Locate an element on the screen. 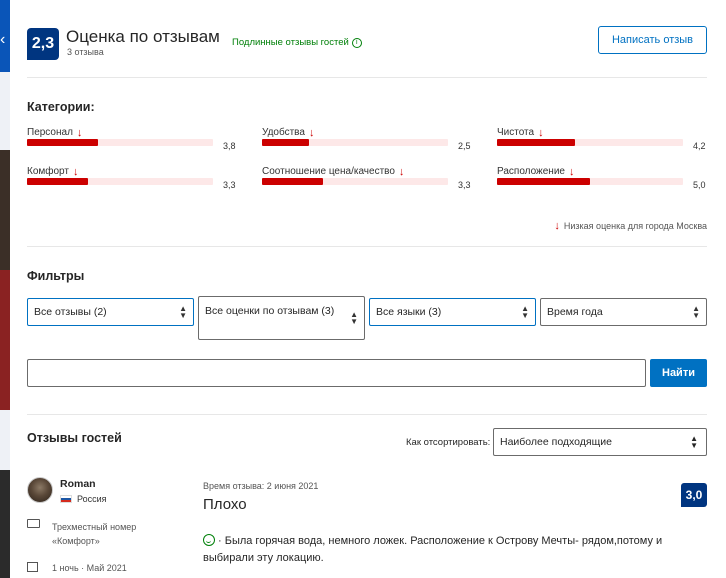 This screenshot has height=578, width=726. verified-reviews-note: Подлинные отзывы гостей i is located at coordinates (297, 42).